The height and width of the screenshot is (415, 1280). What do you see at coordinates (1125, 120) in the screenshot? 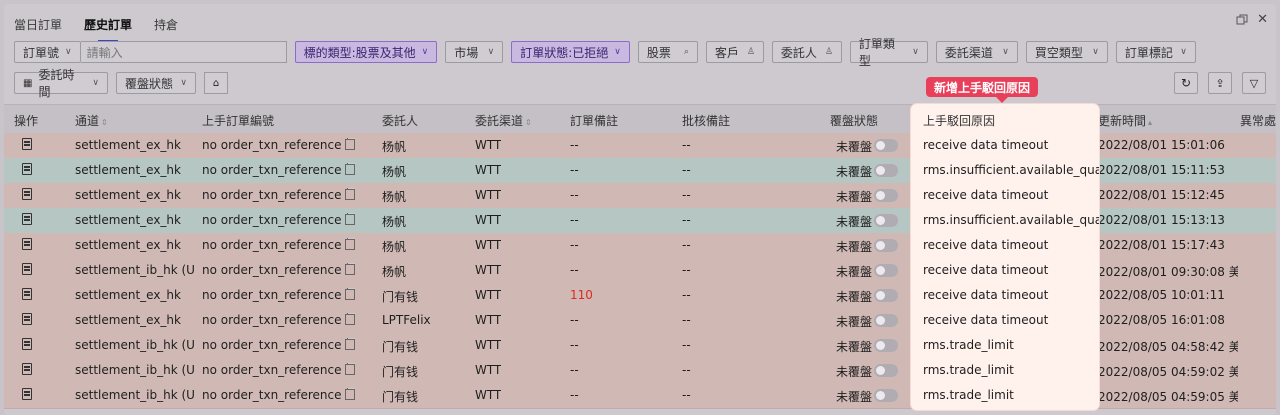
I see `col-update-time: 更新時間 ▴` at bounding box center [1125, 120].